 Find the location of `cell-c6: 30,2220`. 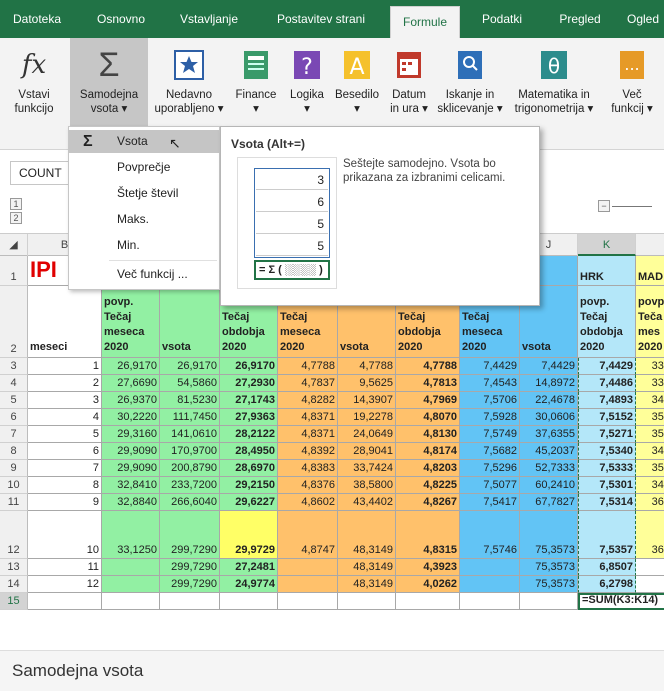

cell-c6: 30,2220 is located at coordinates (131, 417).